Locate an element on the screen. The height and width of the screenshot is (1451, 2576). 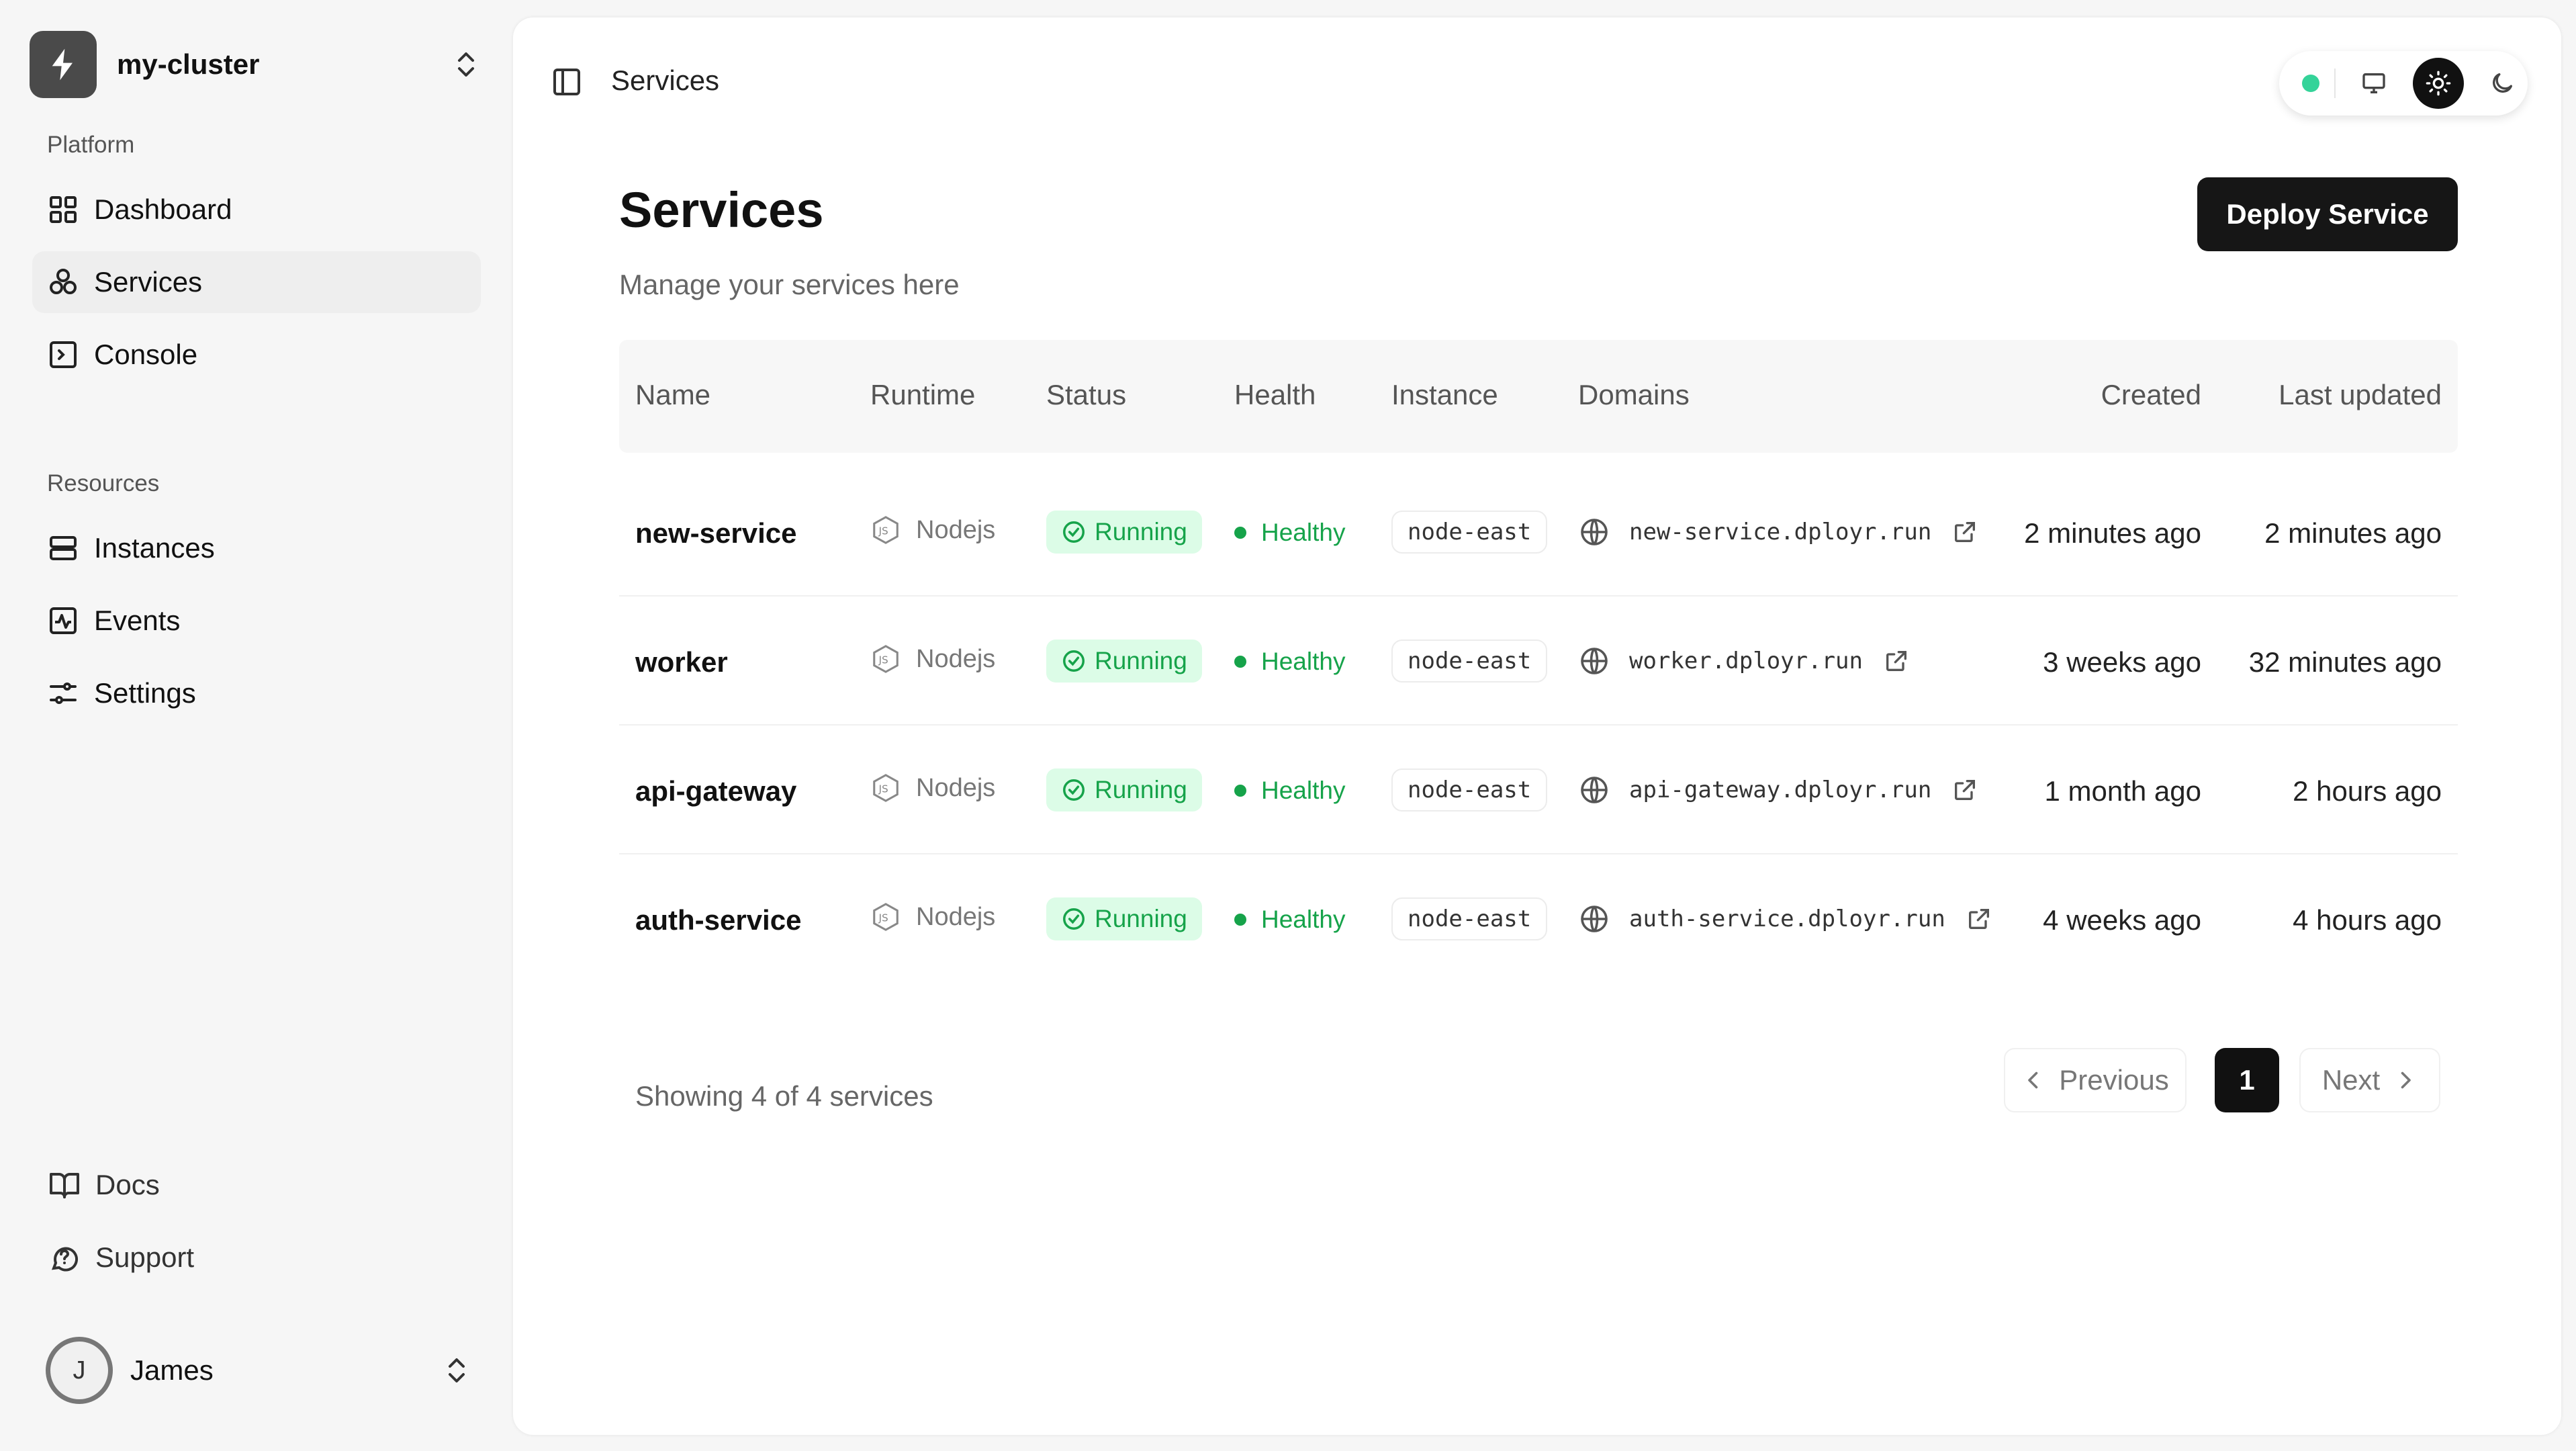
sidebar-item-console: Console is located at coordinates (256, 355).